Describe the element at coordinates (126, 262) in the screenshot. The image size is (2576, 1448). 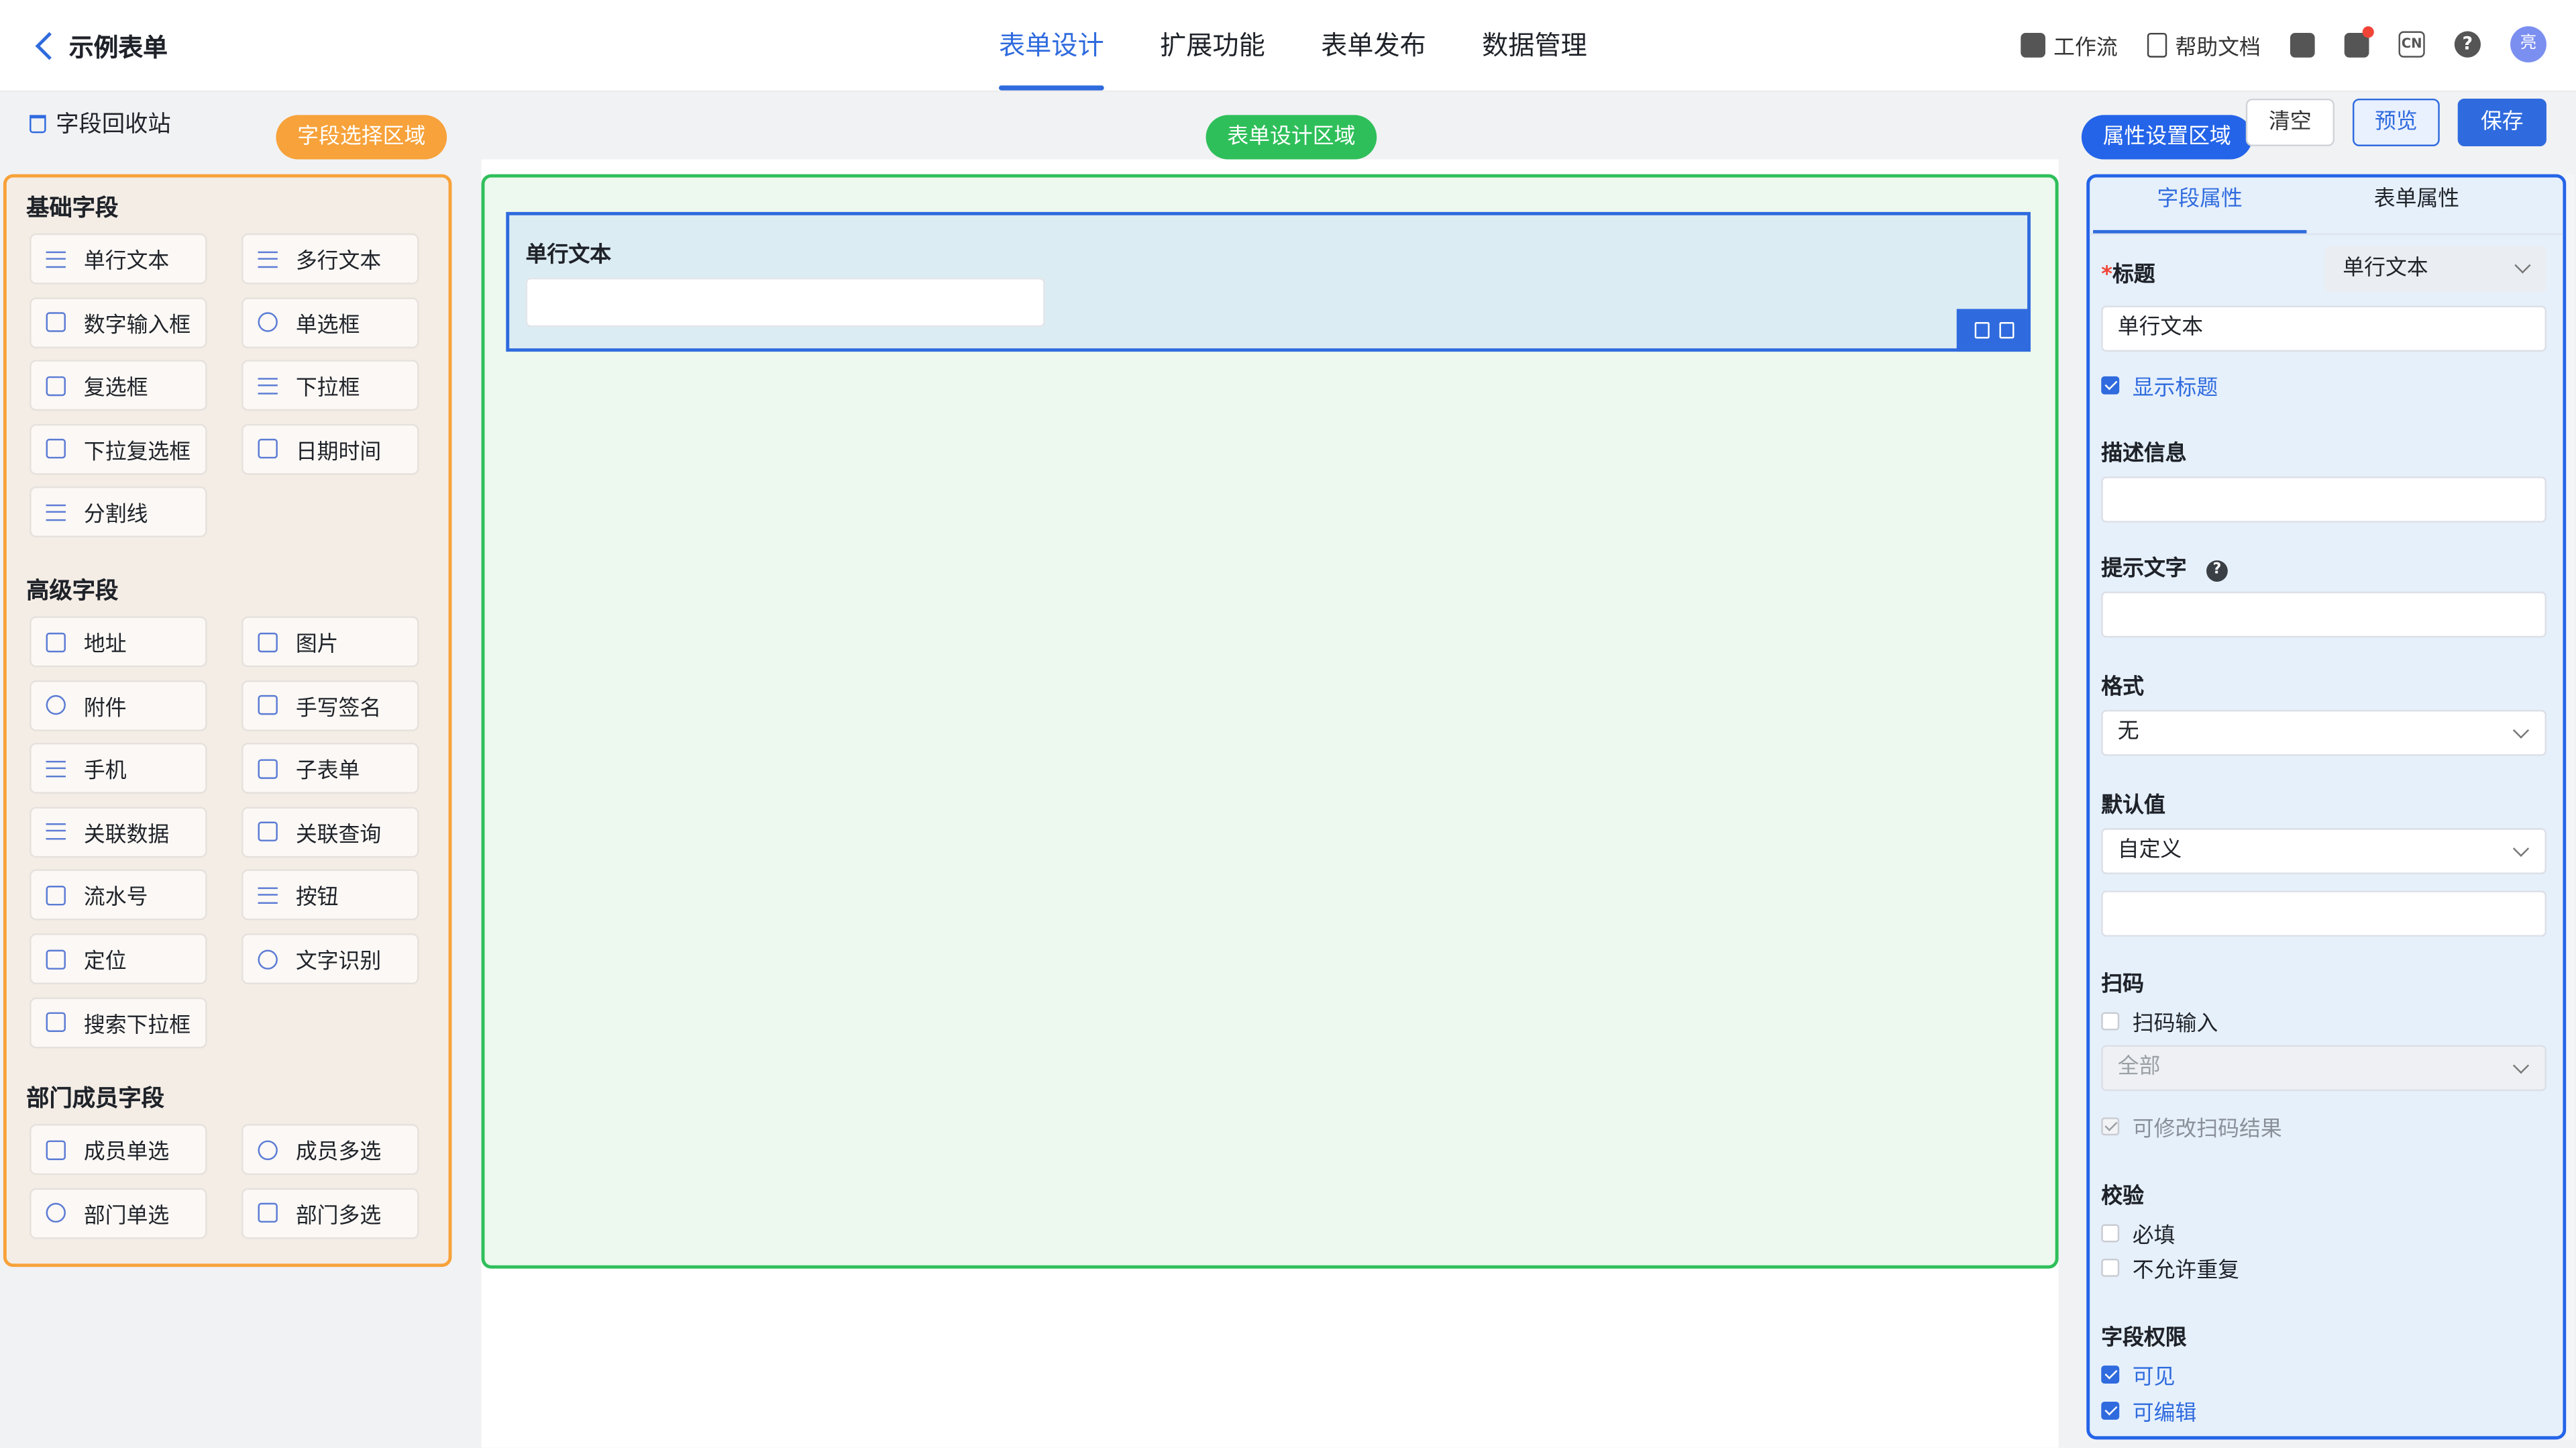
I see `field-item-label: 单行文本` at that location.